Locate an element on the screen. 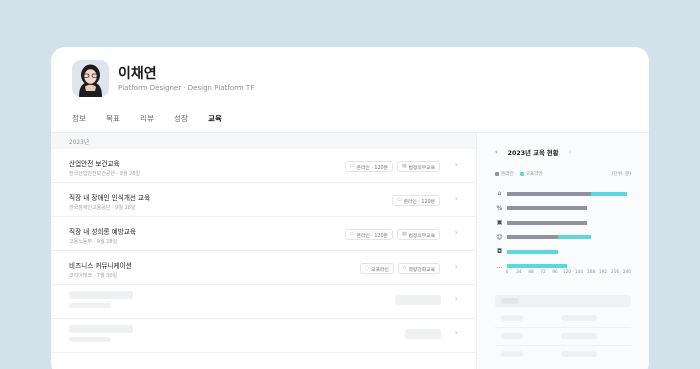 The width and height of the screenshot is (700, 369). x-tick-label: 72 is located at coordinates (543, 272).